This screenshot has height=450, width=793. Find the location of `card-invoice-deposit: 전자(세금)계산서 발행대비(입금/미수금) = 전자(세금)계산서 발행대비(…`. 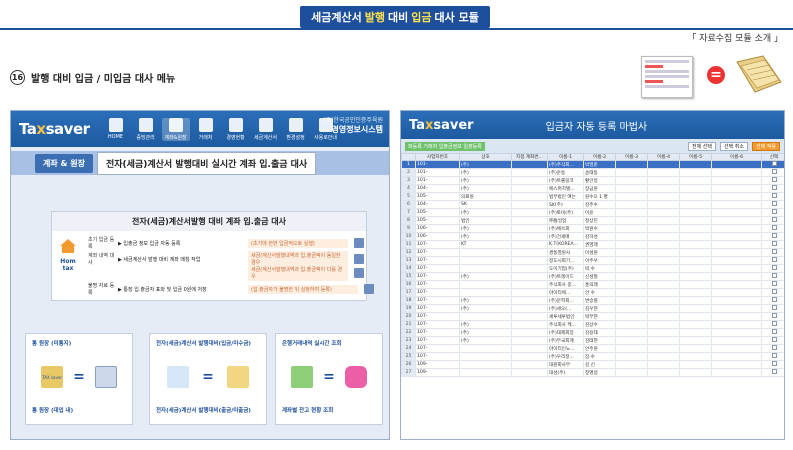

card-invoice-deposit: 전자(세금)계산서 발행대비(입금/미수금) = 전자(세금)계산서 발행대비(… is located at coordinates (208, 379).